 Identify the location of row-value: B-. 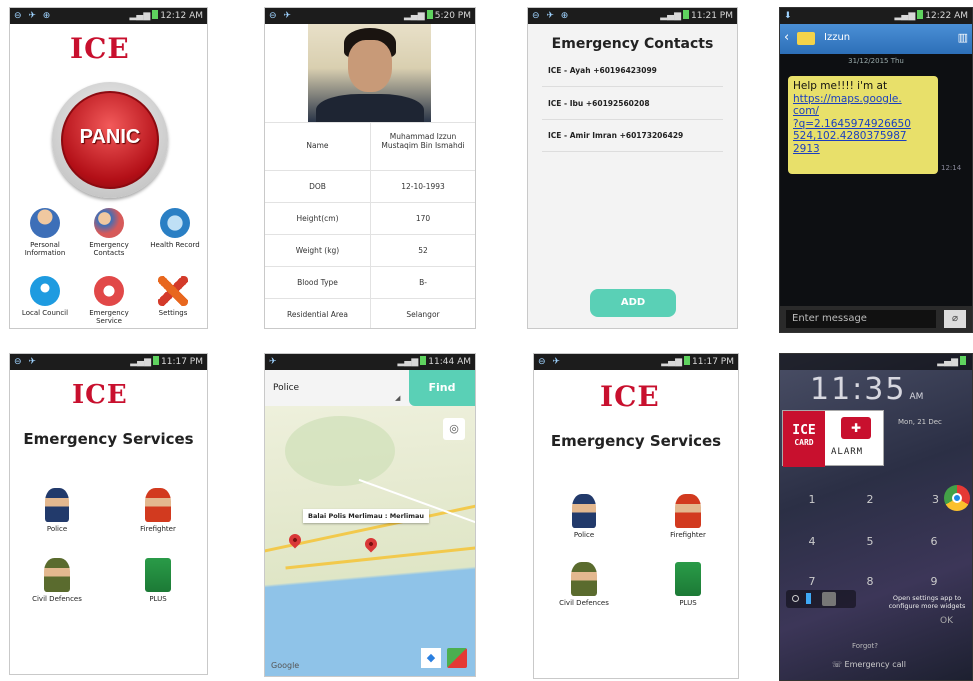
(422, 282).